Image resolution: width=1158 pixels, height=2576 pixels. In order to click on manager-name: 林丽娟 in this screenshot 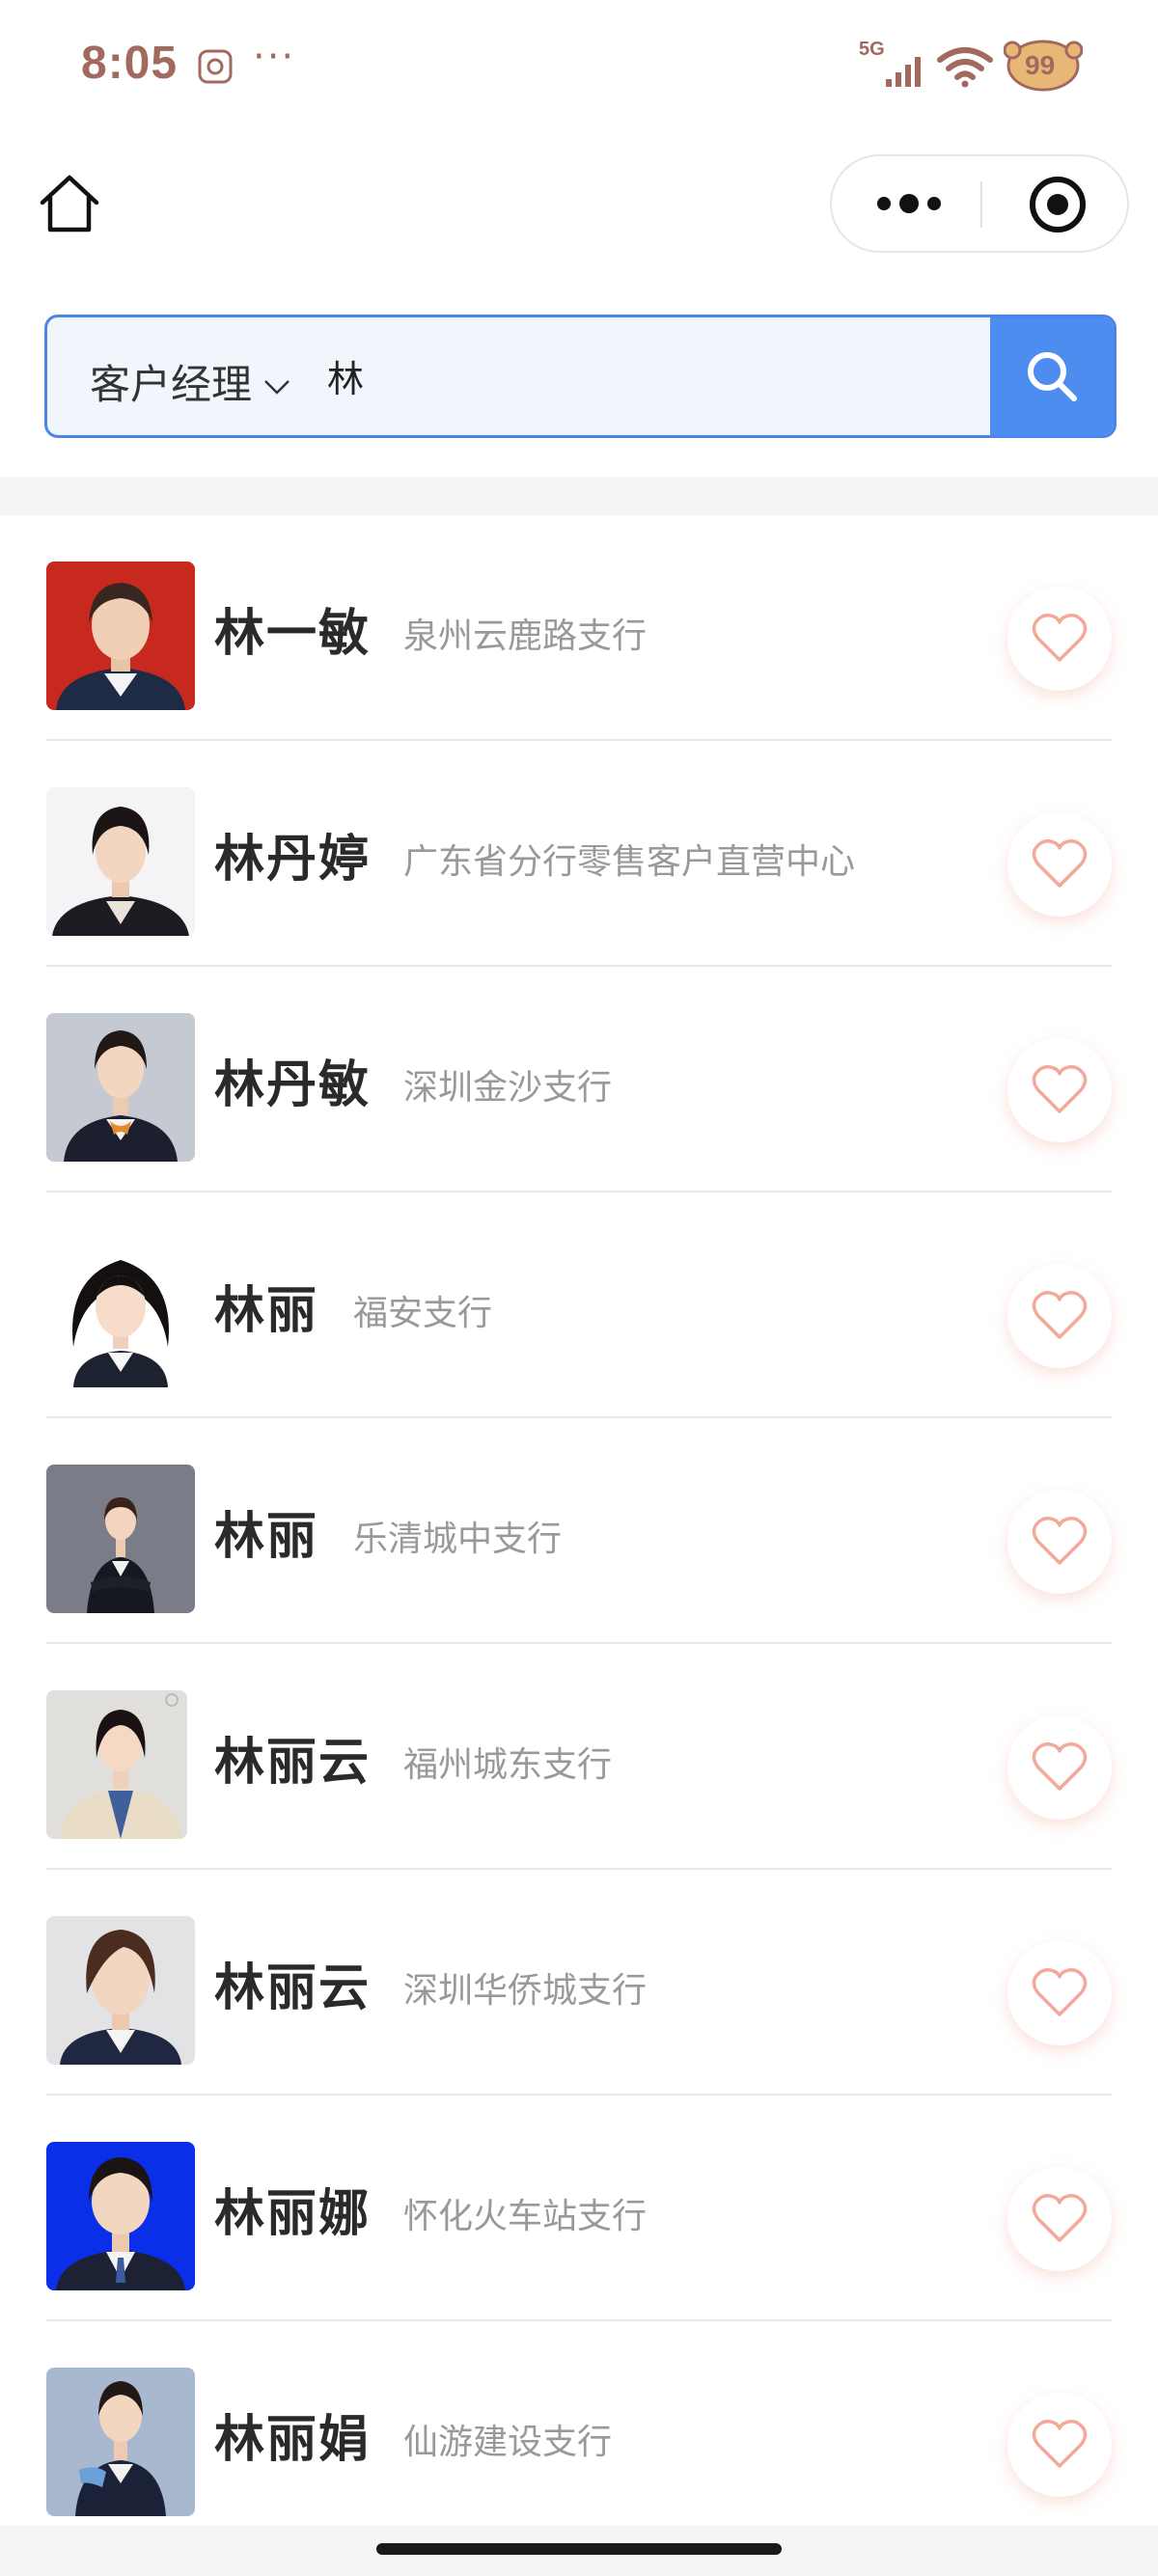, I will do `click(293, 2440)`.